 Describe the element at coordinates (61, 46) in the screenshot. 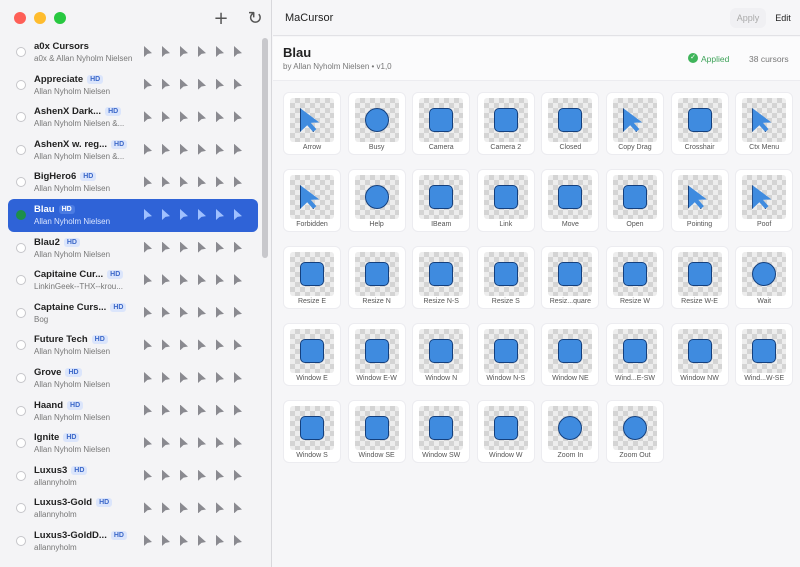

I see `theme-name: a0x Cursors` at that location.